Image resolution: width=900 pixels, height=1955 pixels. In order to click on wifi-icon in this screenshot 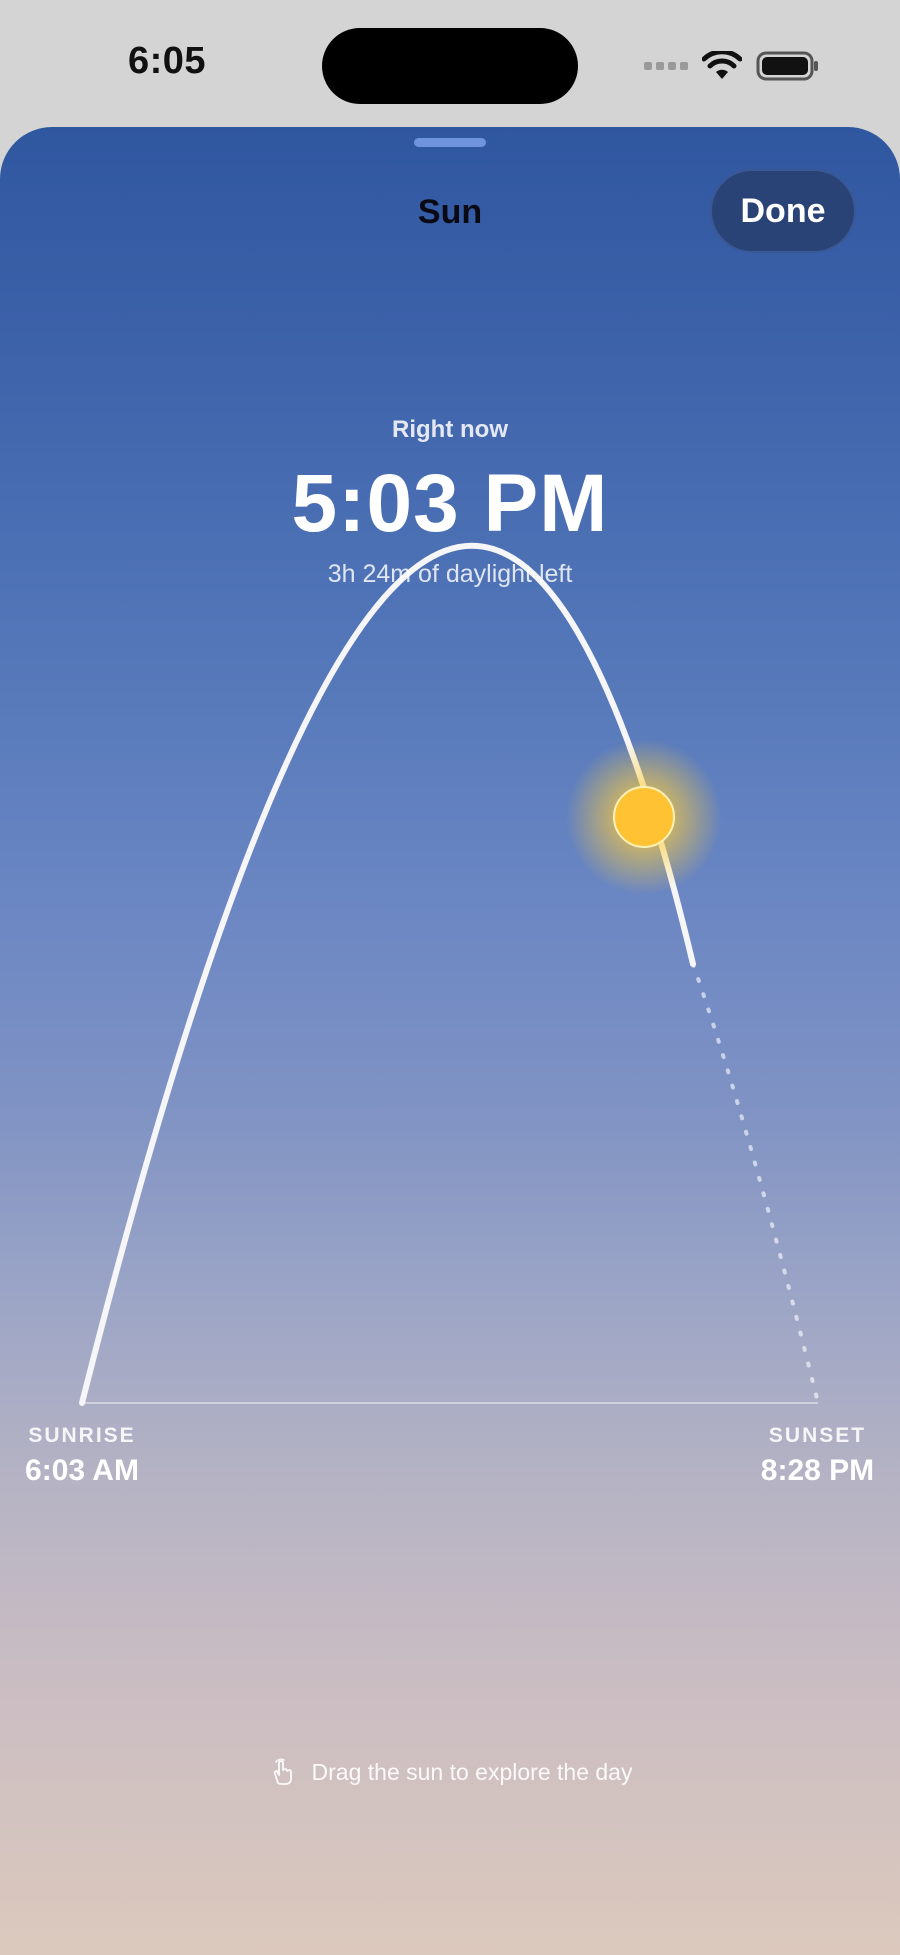, I will do `click(722, 65)`.